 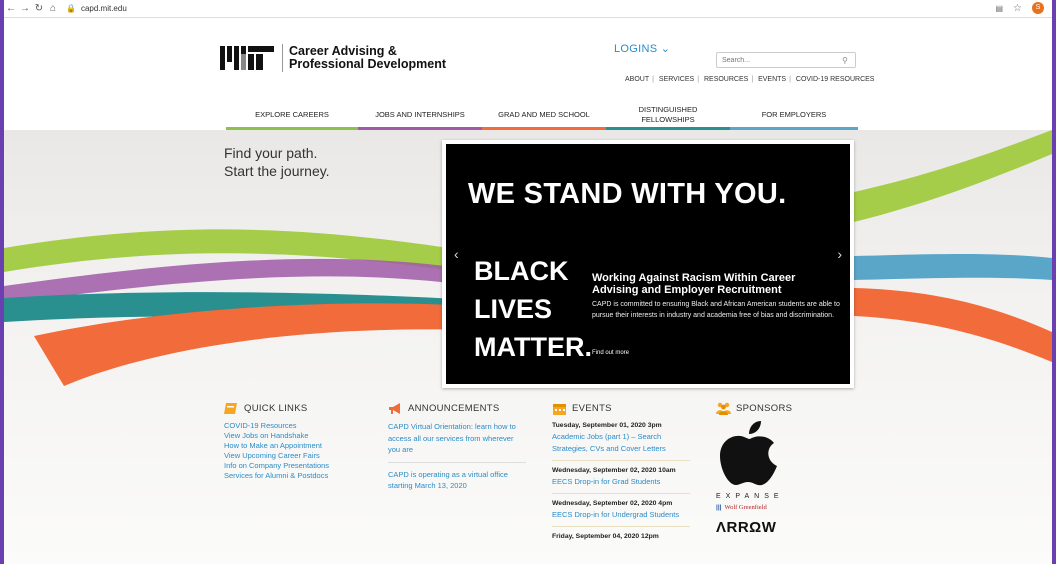 I want to click on megaphone-icon, so click(x=394, y=408).